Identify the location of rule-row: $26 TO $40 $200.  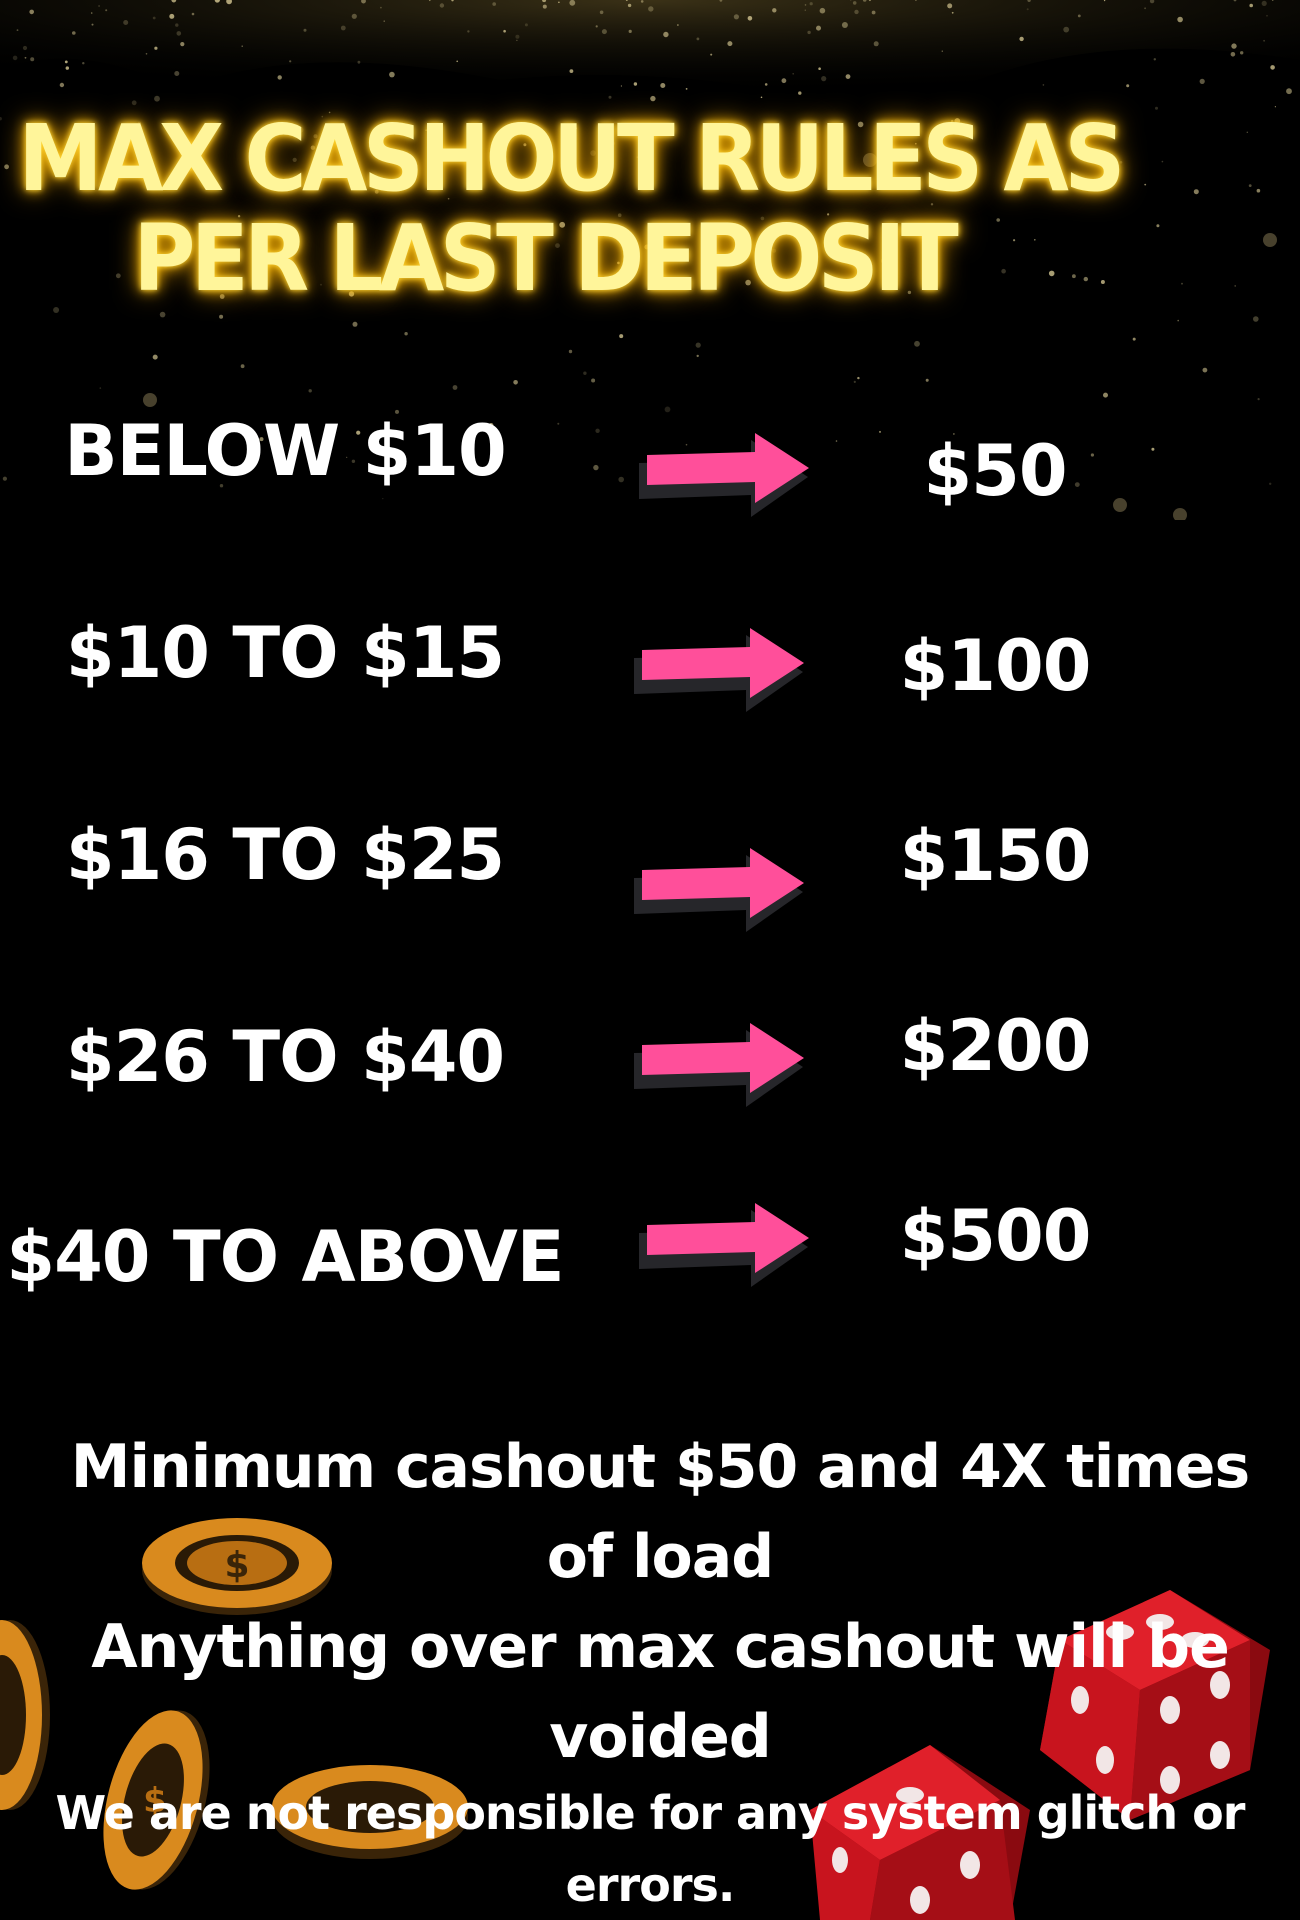
(650, 1080).